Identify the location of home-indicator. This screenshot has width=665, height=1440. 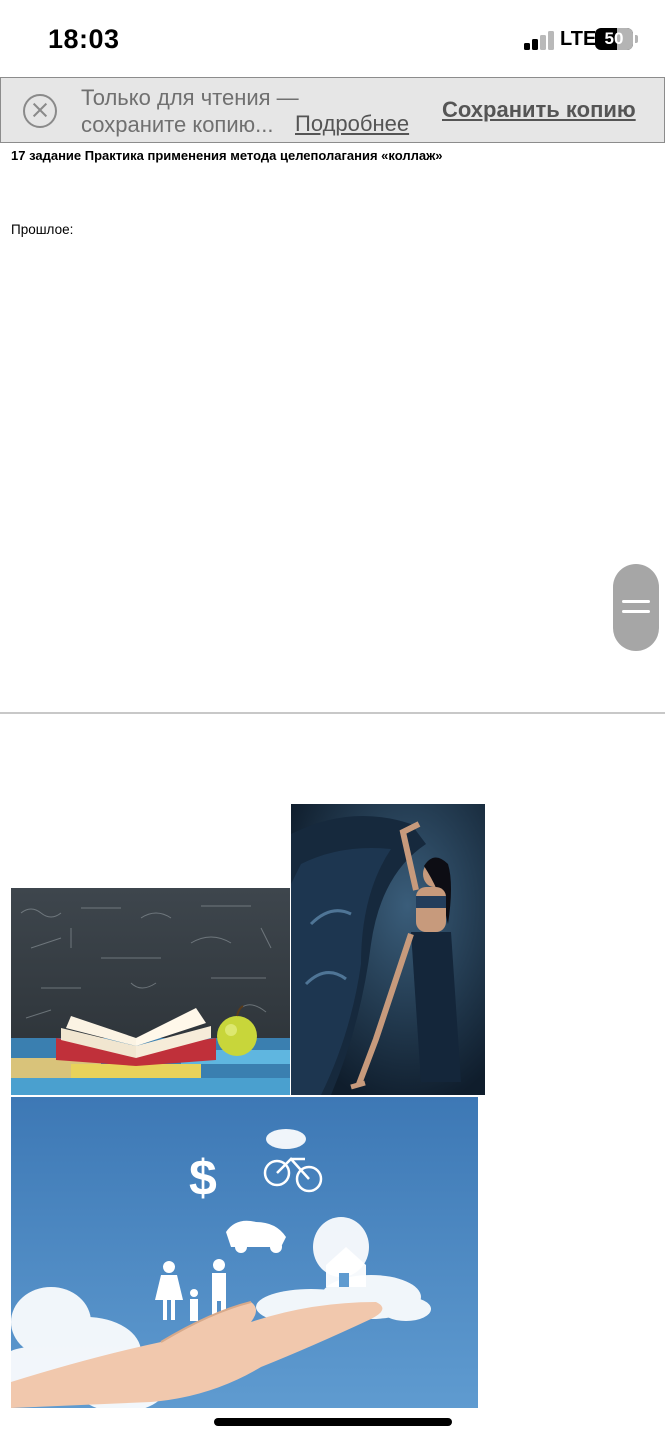
(333, 1422).